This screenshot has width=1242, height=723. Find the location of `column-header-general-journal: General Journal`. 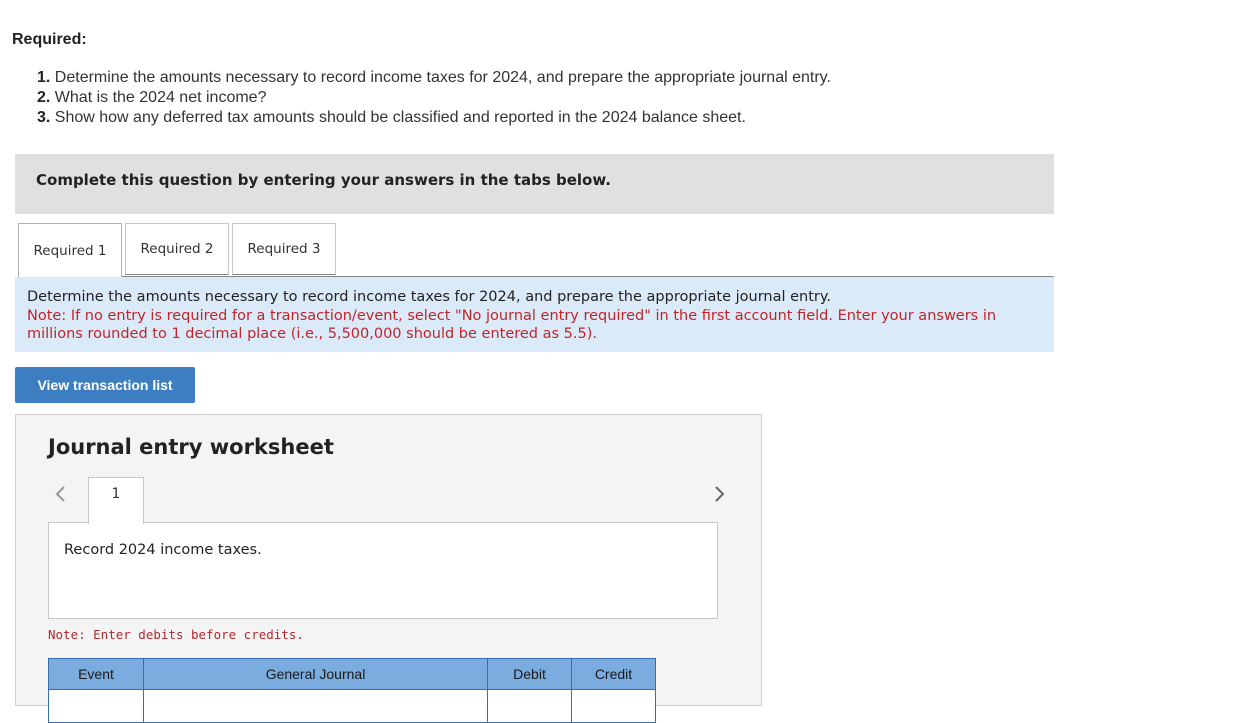

column-header-general-journal: General Journal is located at coordinates (315, 674).